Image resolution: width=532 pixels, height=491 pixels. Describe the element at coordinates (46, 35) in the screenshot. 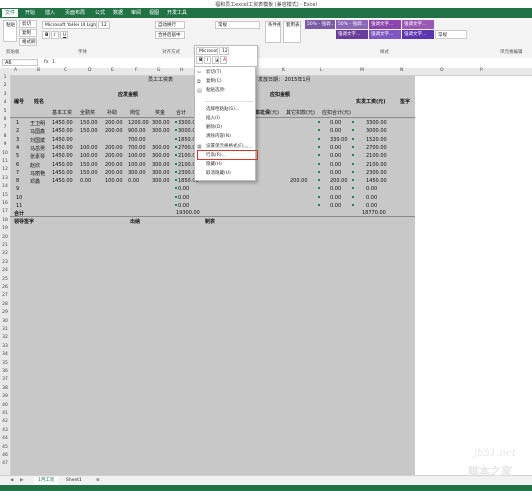

I see `bold-button: B` at that location.